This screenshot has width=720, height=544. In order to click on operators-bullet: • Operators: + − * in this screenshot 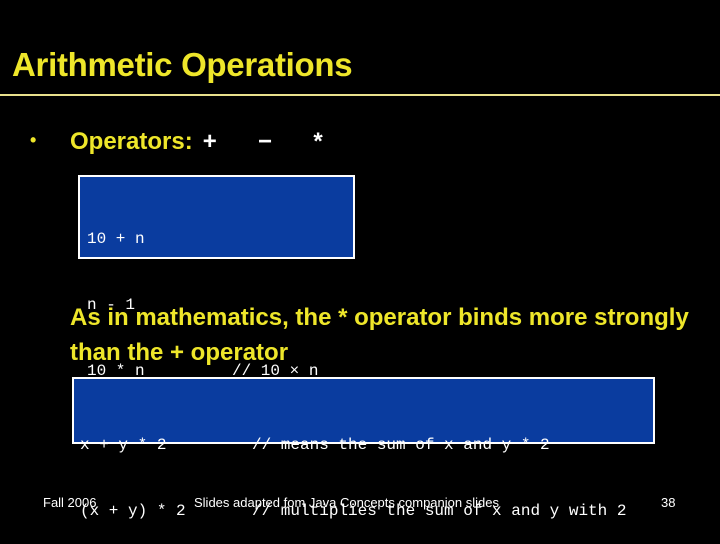, I will do `click(176, 142)`.